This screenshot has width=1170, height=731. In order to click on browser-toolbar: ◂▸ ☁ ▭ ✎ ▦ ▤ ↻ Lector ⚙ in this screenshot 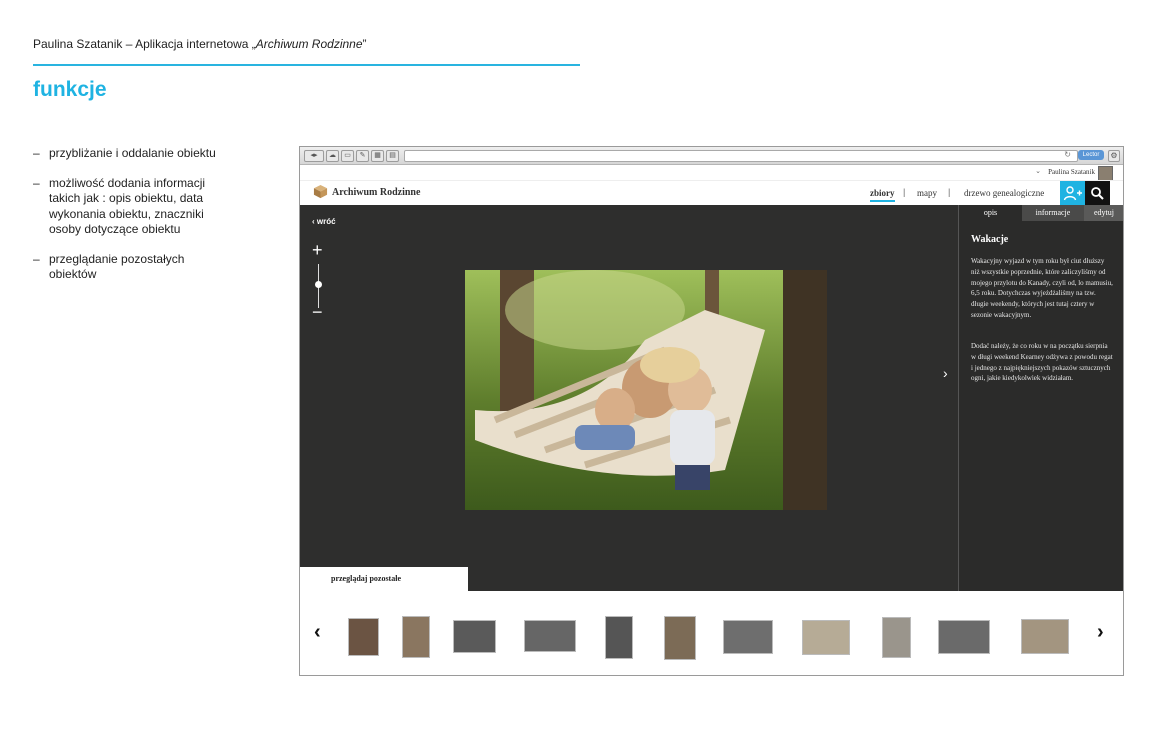, I will do `click(711, 156)`.